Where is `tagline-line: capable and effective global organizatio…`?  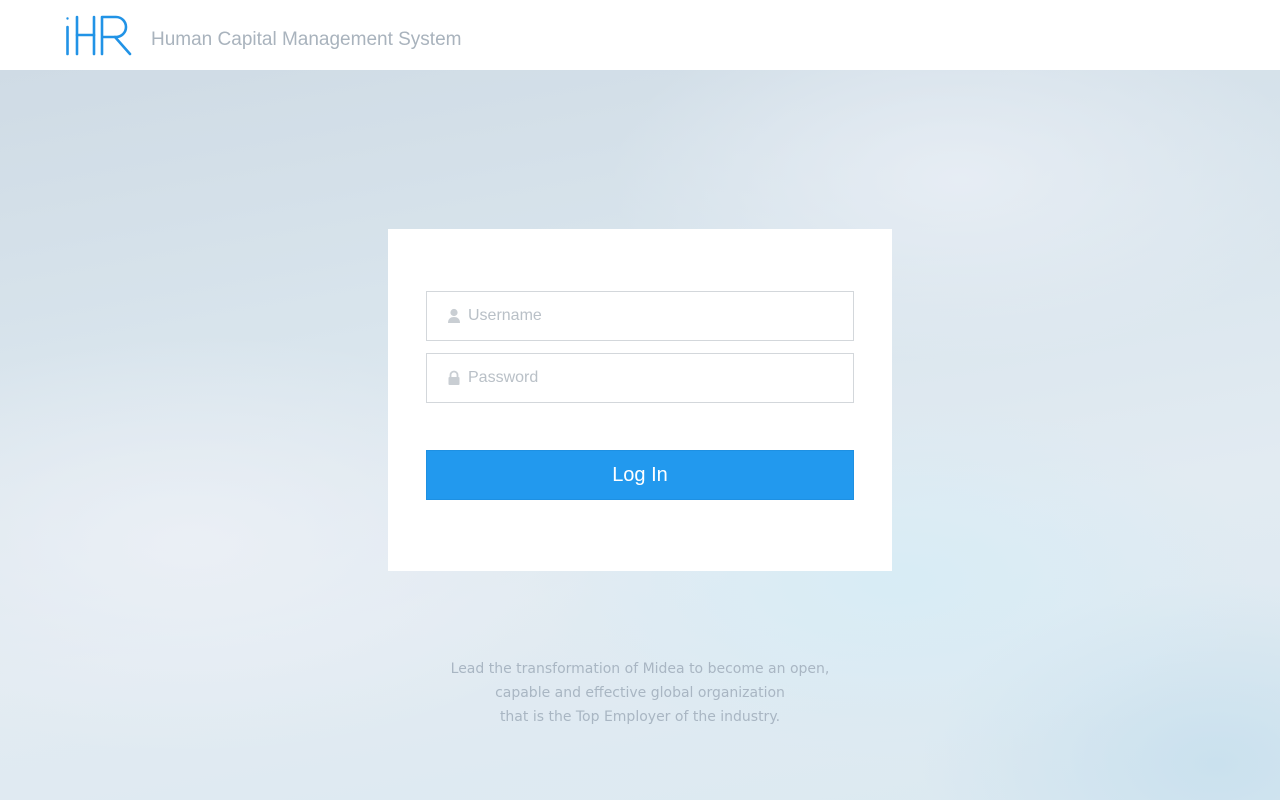 tagline-line: capable and effective global organizatio… is located at coordinates (640, 693).